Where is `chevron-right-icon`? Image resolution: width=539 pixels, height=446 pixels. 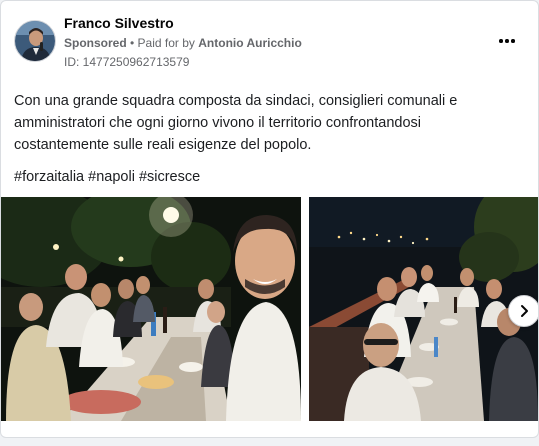
chevron-right-icon is located at coordinates (524, 311).